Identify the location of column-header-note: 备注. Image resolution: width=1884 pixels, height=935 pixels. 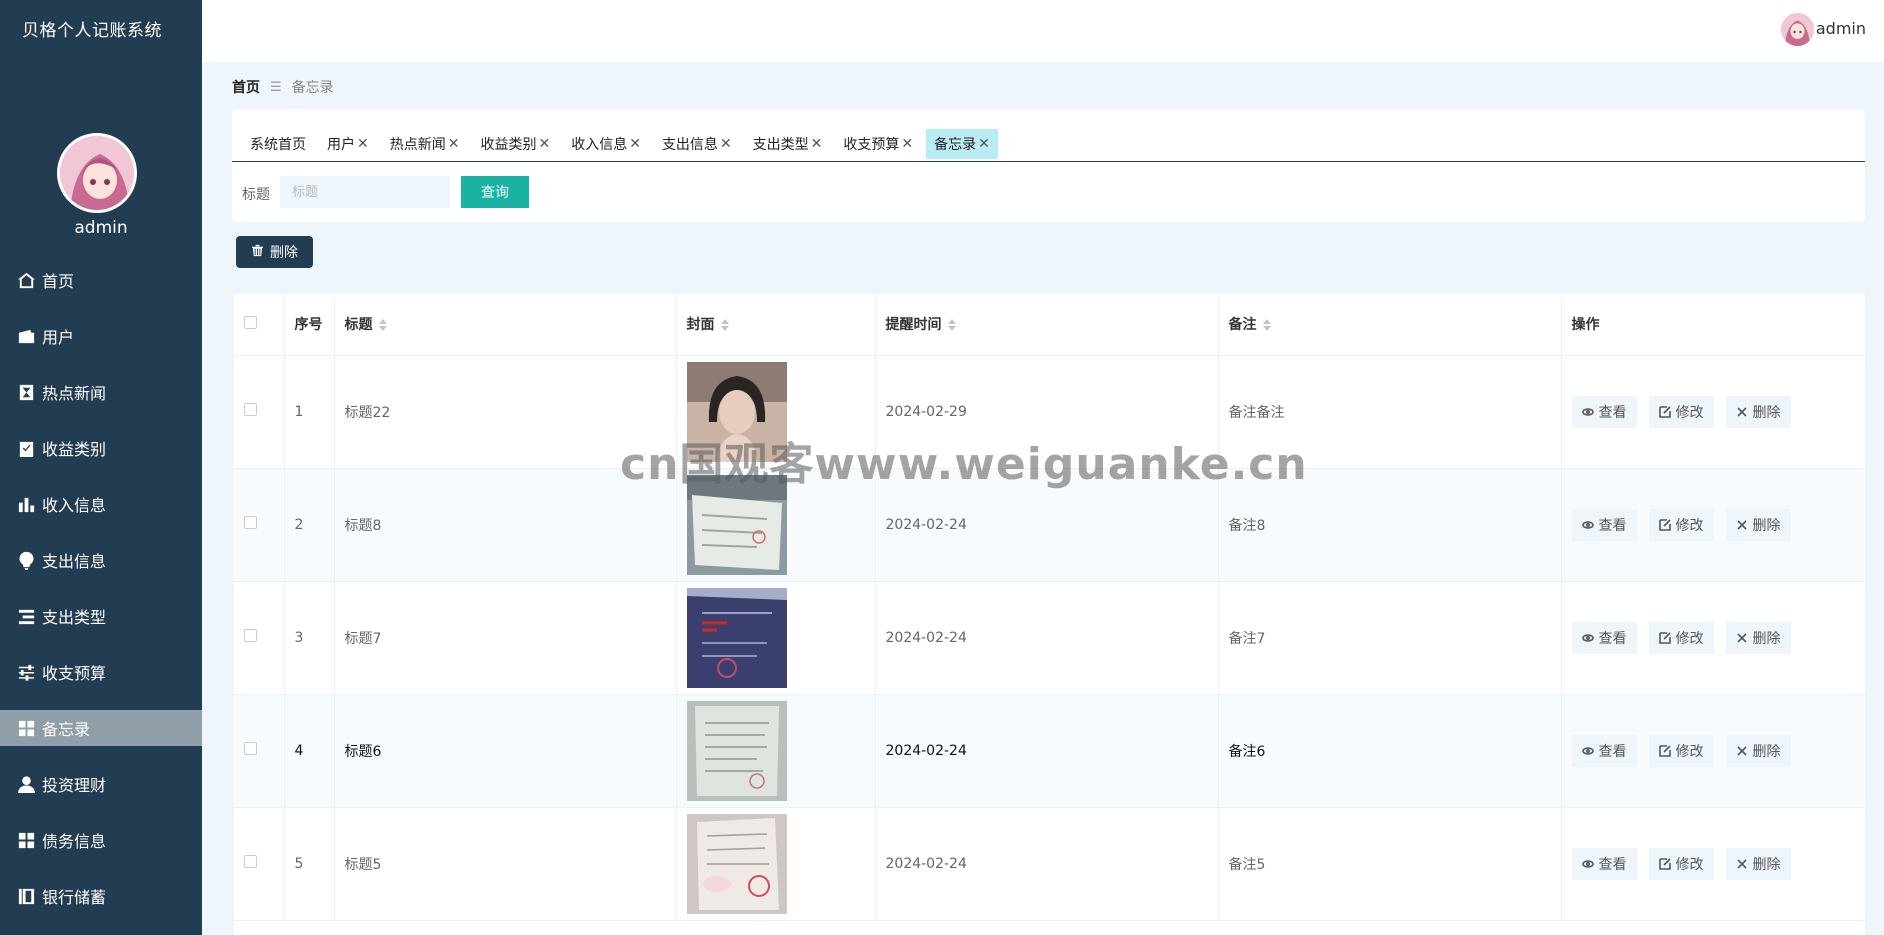
(1390, 325).